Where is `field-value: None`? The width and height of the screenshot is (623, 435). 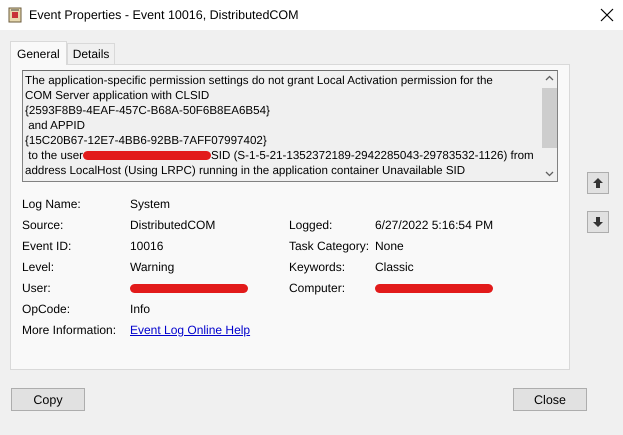 field-value: None is located at coordinates (390, 246).